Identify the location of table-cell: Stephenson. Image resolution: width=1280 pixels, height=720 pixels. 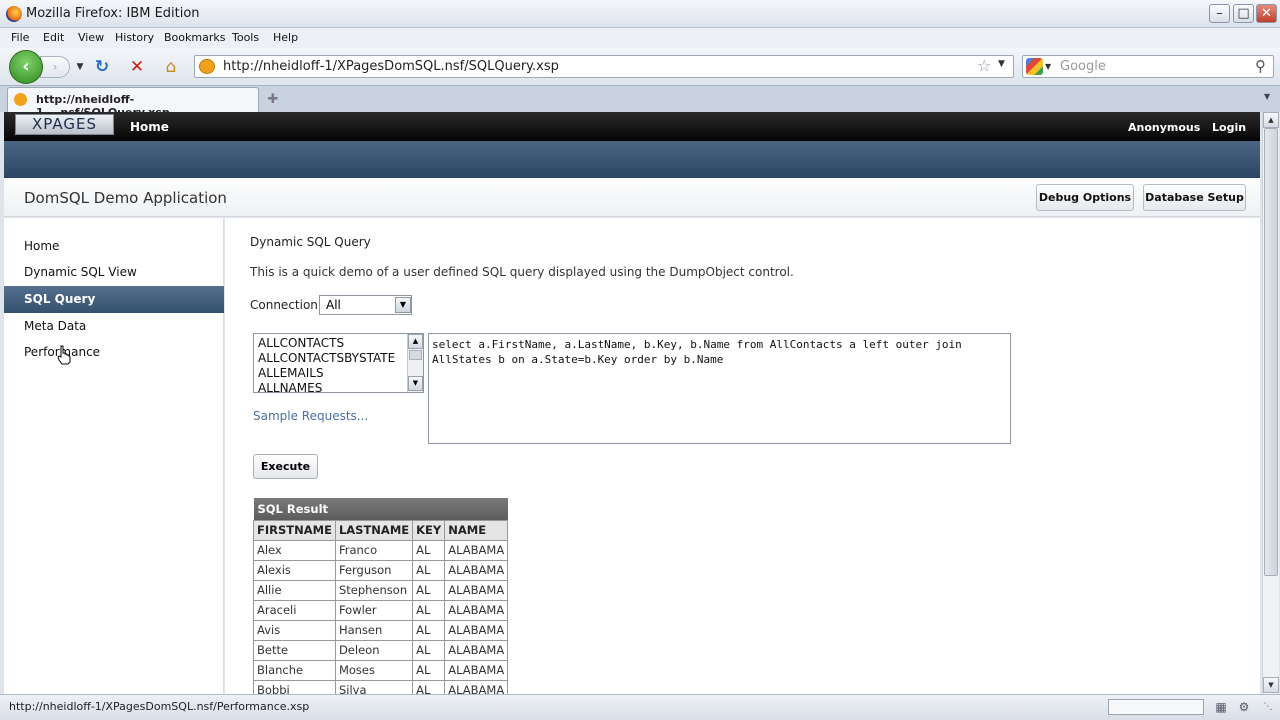
(374, 590).